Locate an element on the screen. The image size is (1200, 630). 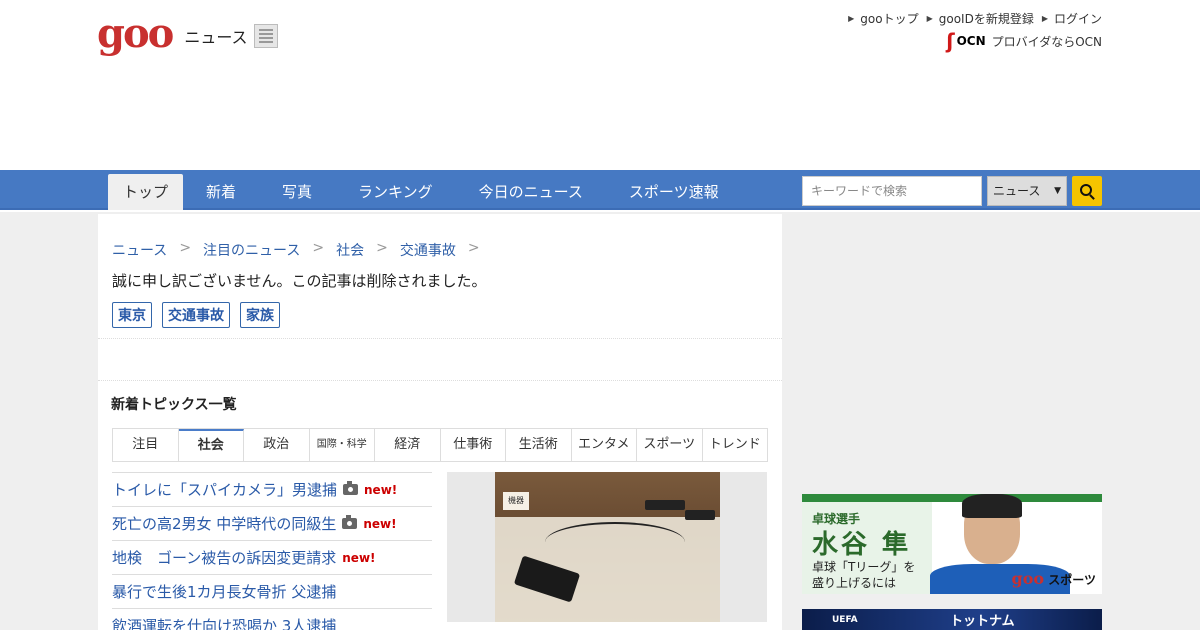
nav-tab-top: トップ is located at coordinates (146, 192).